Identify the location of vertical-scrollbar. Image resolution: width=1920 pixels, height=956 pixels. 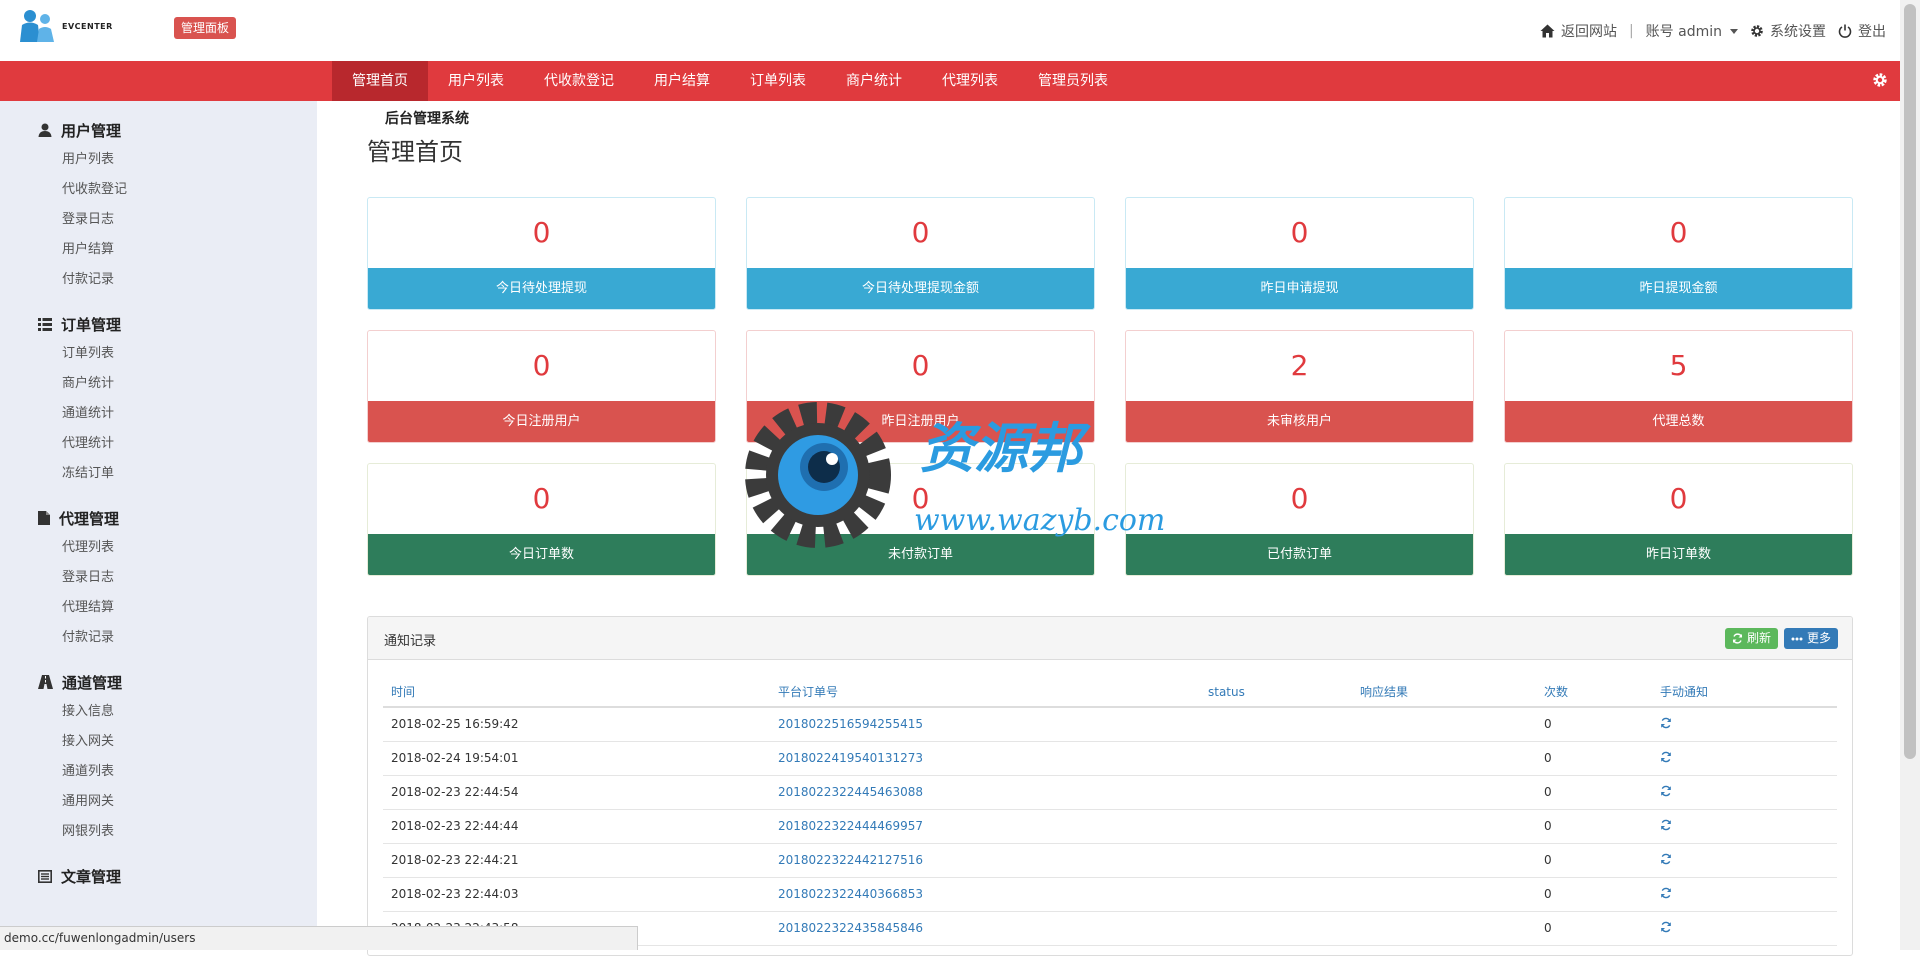
(1910, 475).